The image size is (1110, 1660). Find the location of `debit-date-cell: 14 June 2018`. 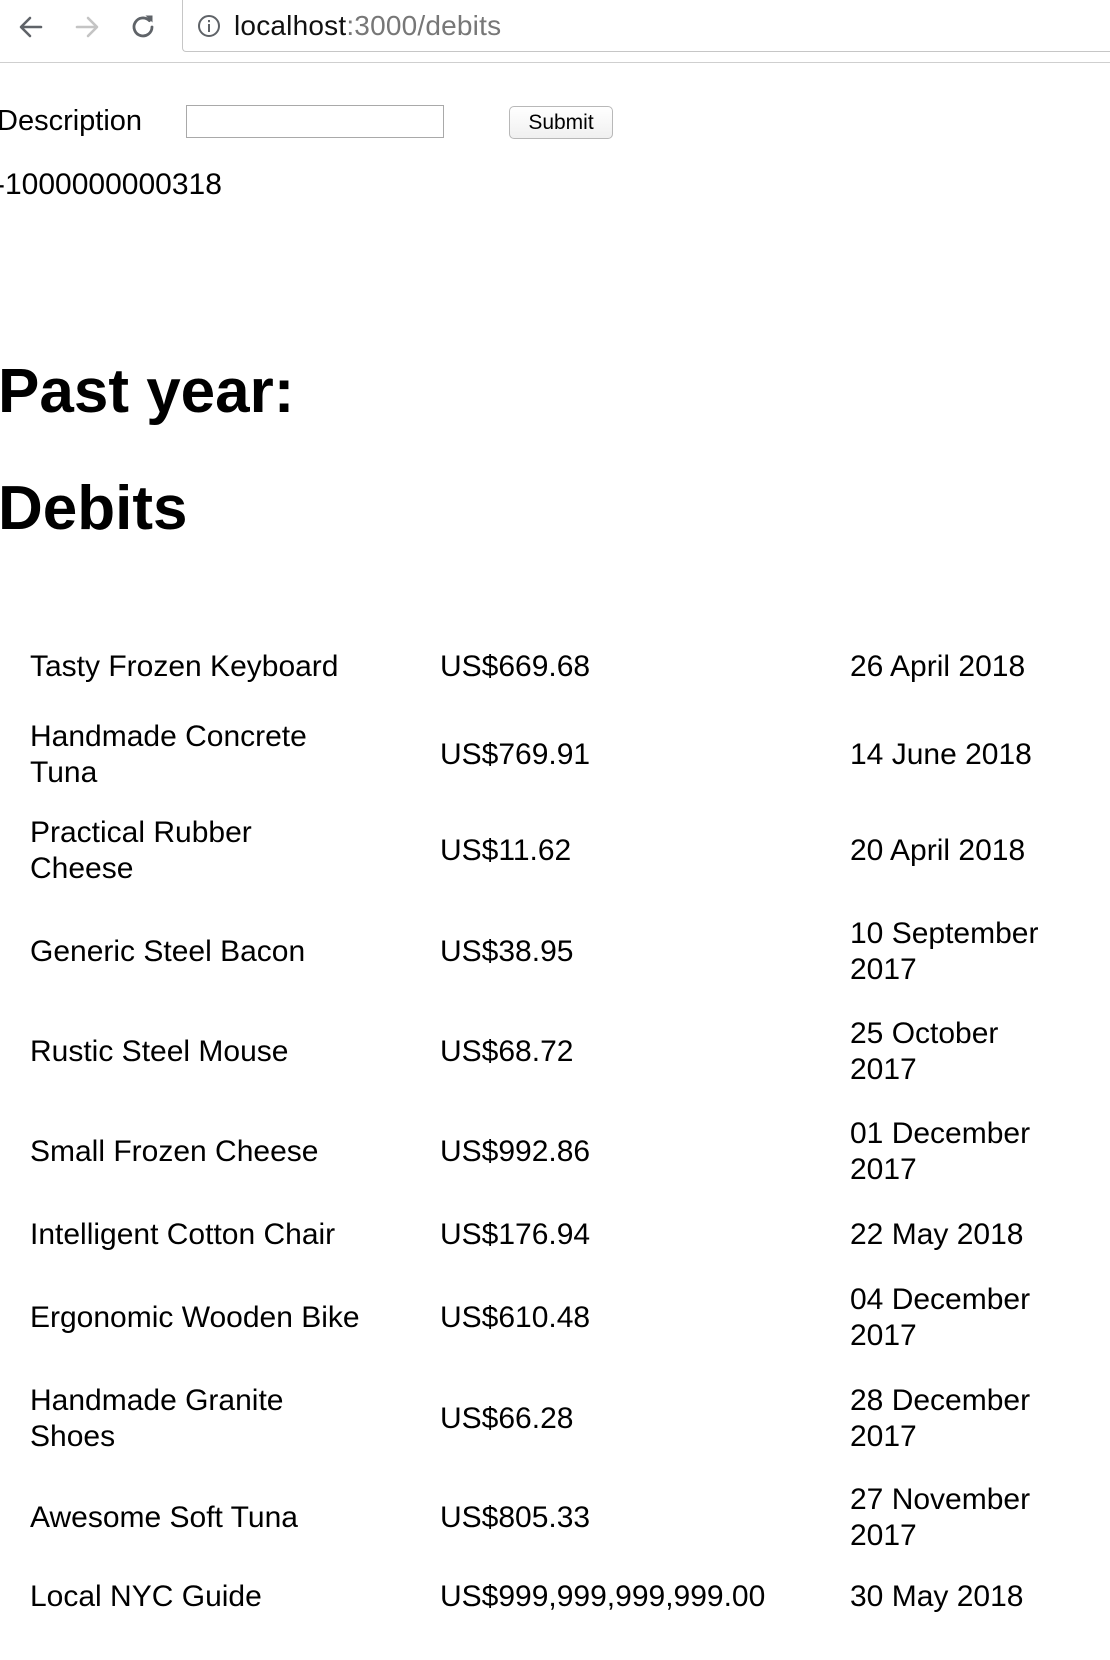

debit-date-cell: 14 June 2018 is located at coordinates (955, 754).